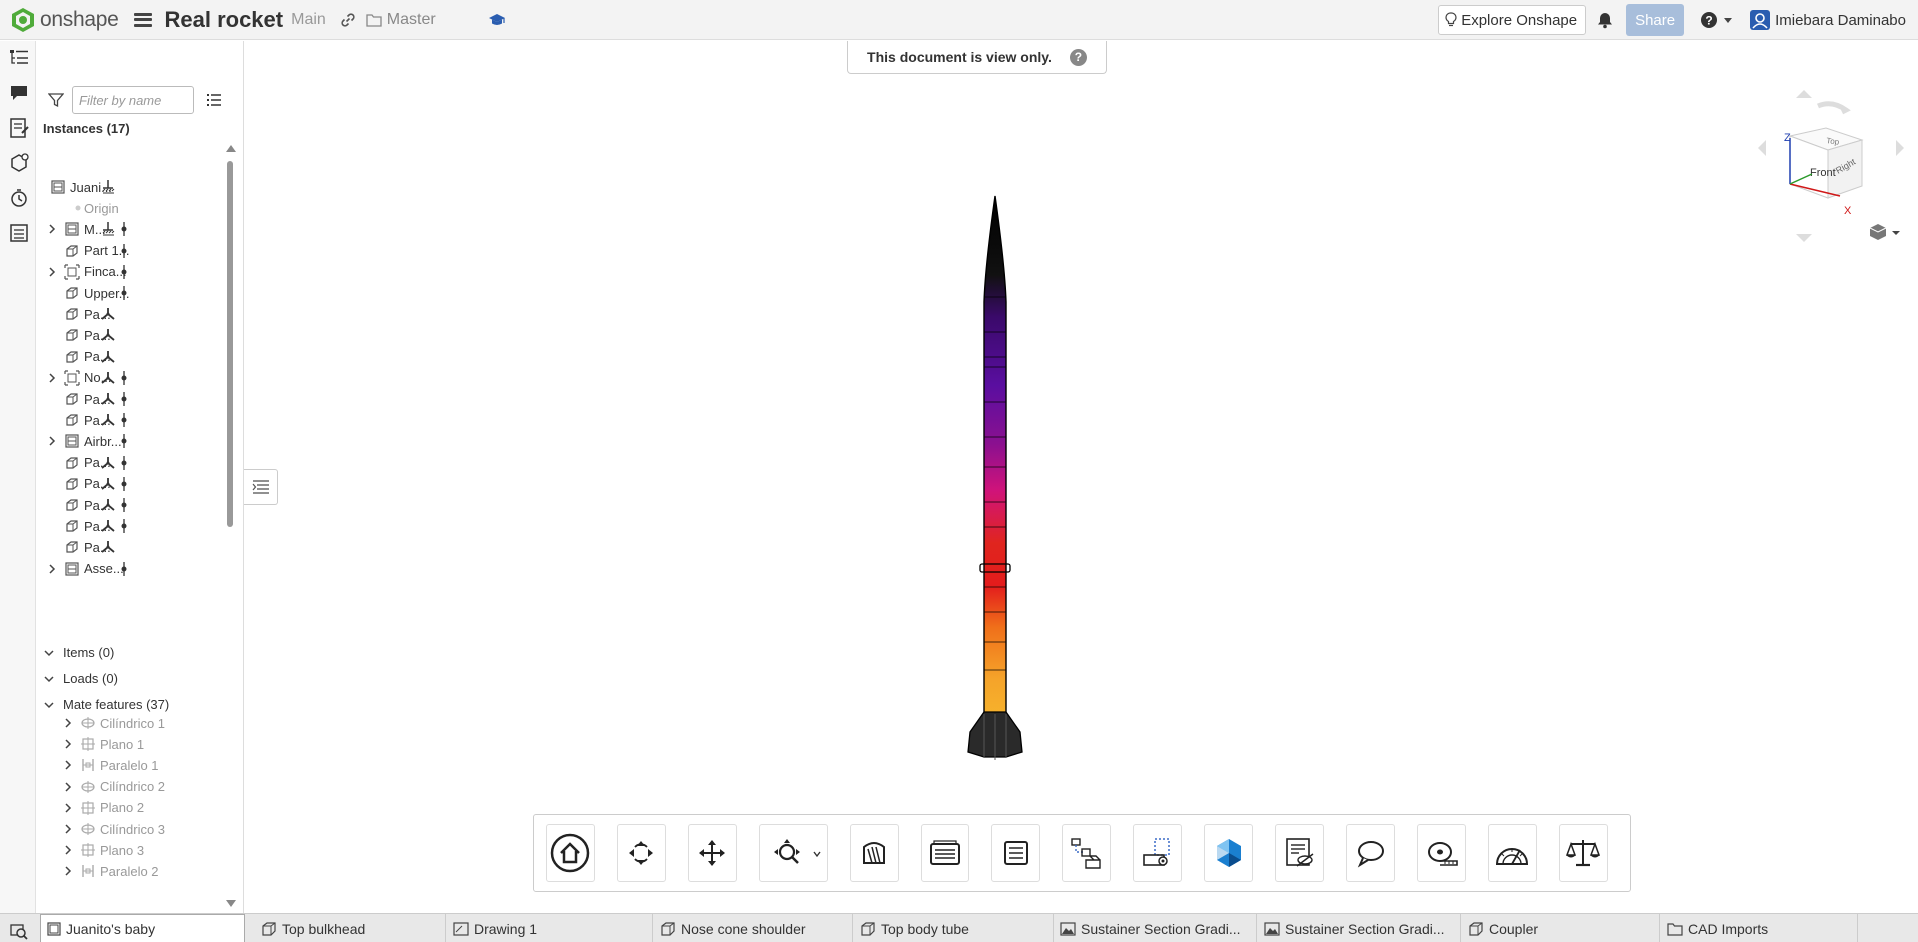 The width and height of the screenshot is (1918, 942). Describe the element at coordinates (793, 853) in the screenshot. I see `zoom-button` at that location.